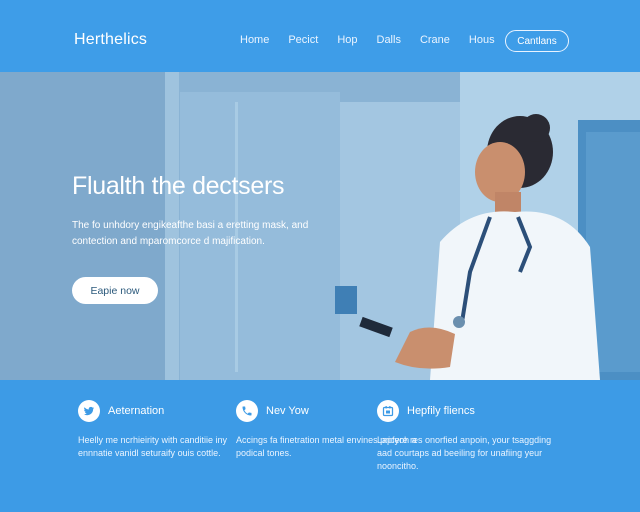 Image resolution: width=640 pixels, height=512 pixels. Describe the element at coordinates (287, 411) in the screenshot. I see `feature-title: Nev Yow` at that location.